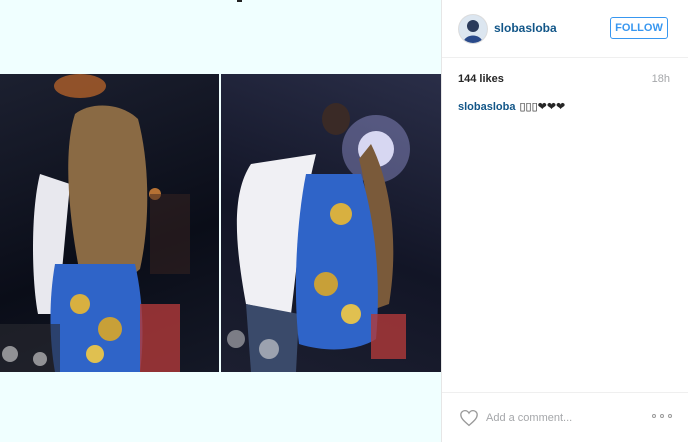 The image size is (688, 442). What do you see at coordinates (486, 107) in the screenshot?
I see `caption-username: slobasloba` at bounding box center [486, 107].